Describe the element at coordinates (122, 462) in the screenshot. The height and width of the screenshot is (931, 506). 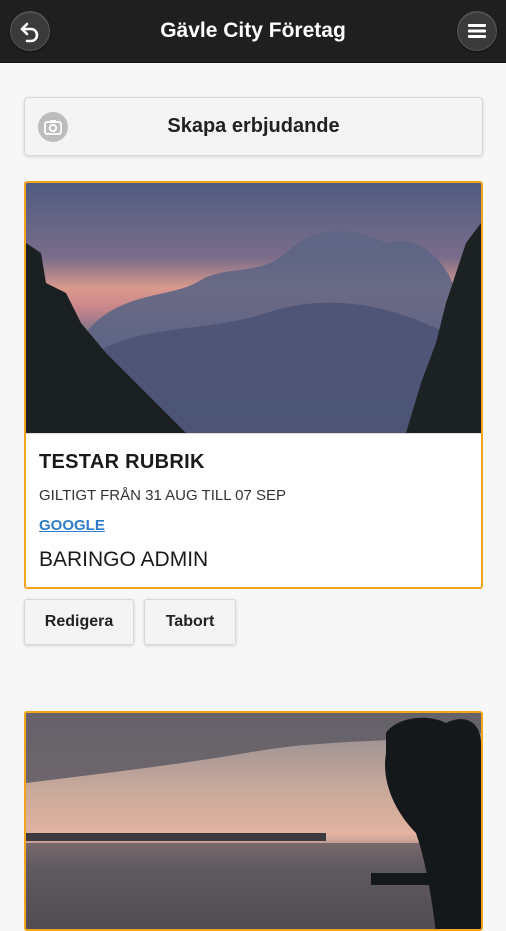
I see `offer-title: TESTAR RUBRIK` at that location.